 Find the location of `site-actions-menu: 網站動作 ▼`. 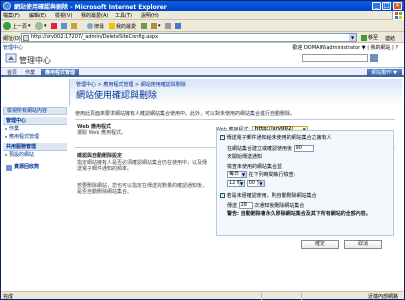

site-actions-menu: 網站動作 ▼ is located at coordinates (384, 73).